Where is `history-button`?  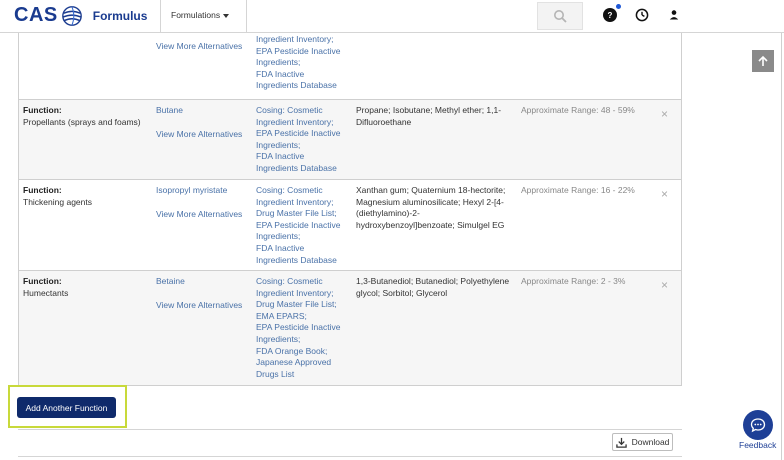
history-button is located at coordinates (642, 15).